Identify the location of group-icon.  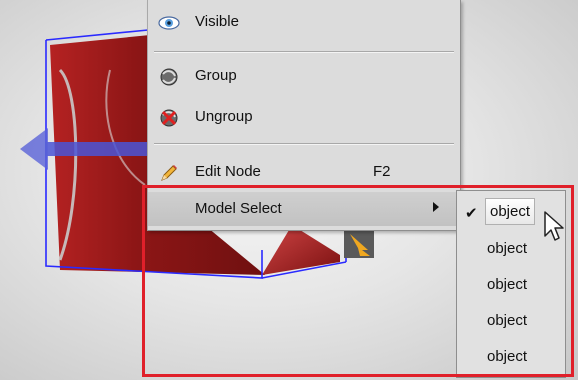
(169, 77).